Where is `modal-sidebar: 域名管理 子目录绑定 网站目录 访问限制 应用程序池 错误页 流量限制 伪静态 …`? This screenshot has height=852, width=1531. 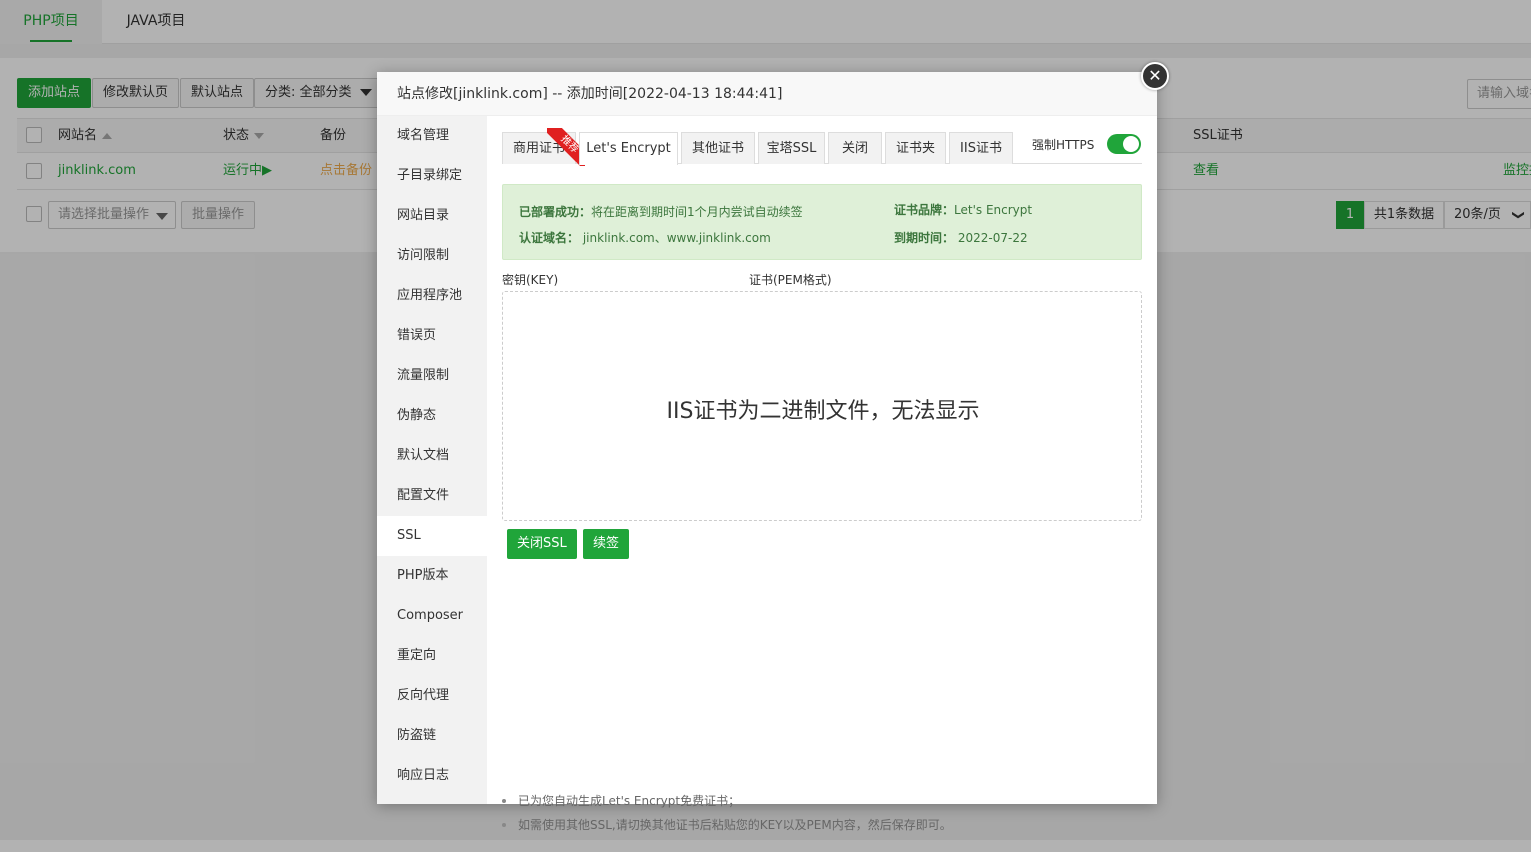
modal-sidebar: 域名管理 子目录绑定 网站目录 访问限制 应用程序池 错误页 流量限制 伪静态 … is located at coordinates (432, 460).